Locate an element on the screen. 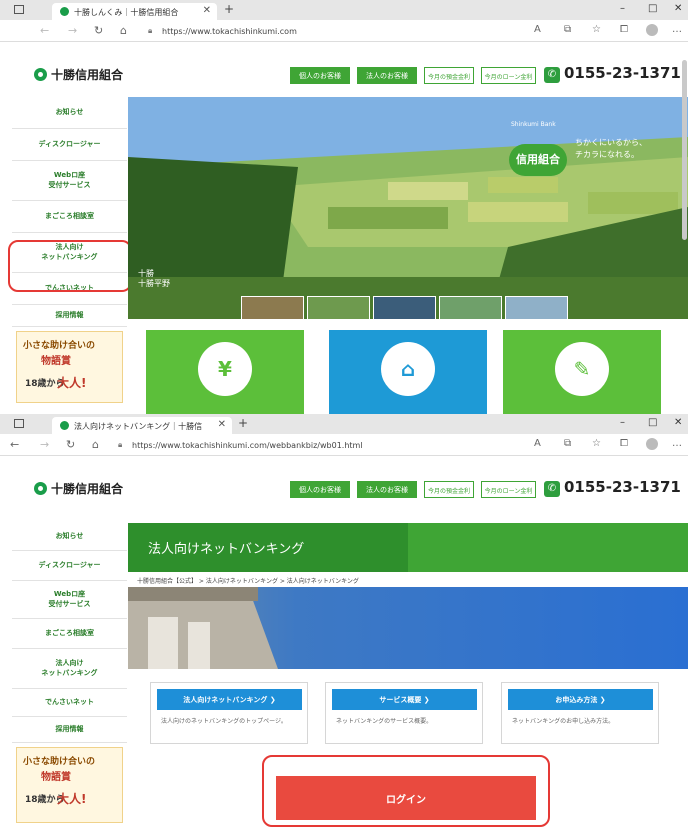 This screenshot has width=688, height=831. application-method-desc: ネットバンキングのお申し込み方法。 is located at coordinates (563, 721).